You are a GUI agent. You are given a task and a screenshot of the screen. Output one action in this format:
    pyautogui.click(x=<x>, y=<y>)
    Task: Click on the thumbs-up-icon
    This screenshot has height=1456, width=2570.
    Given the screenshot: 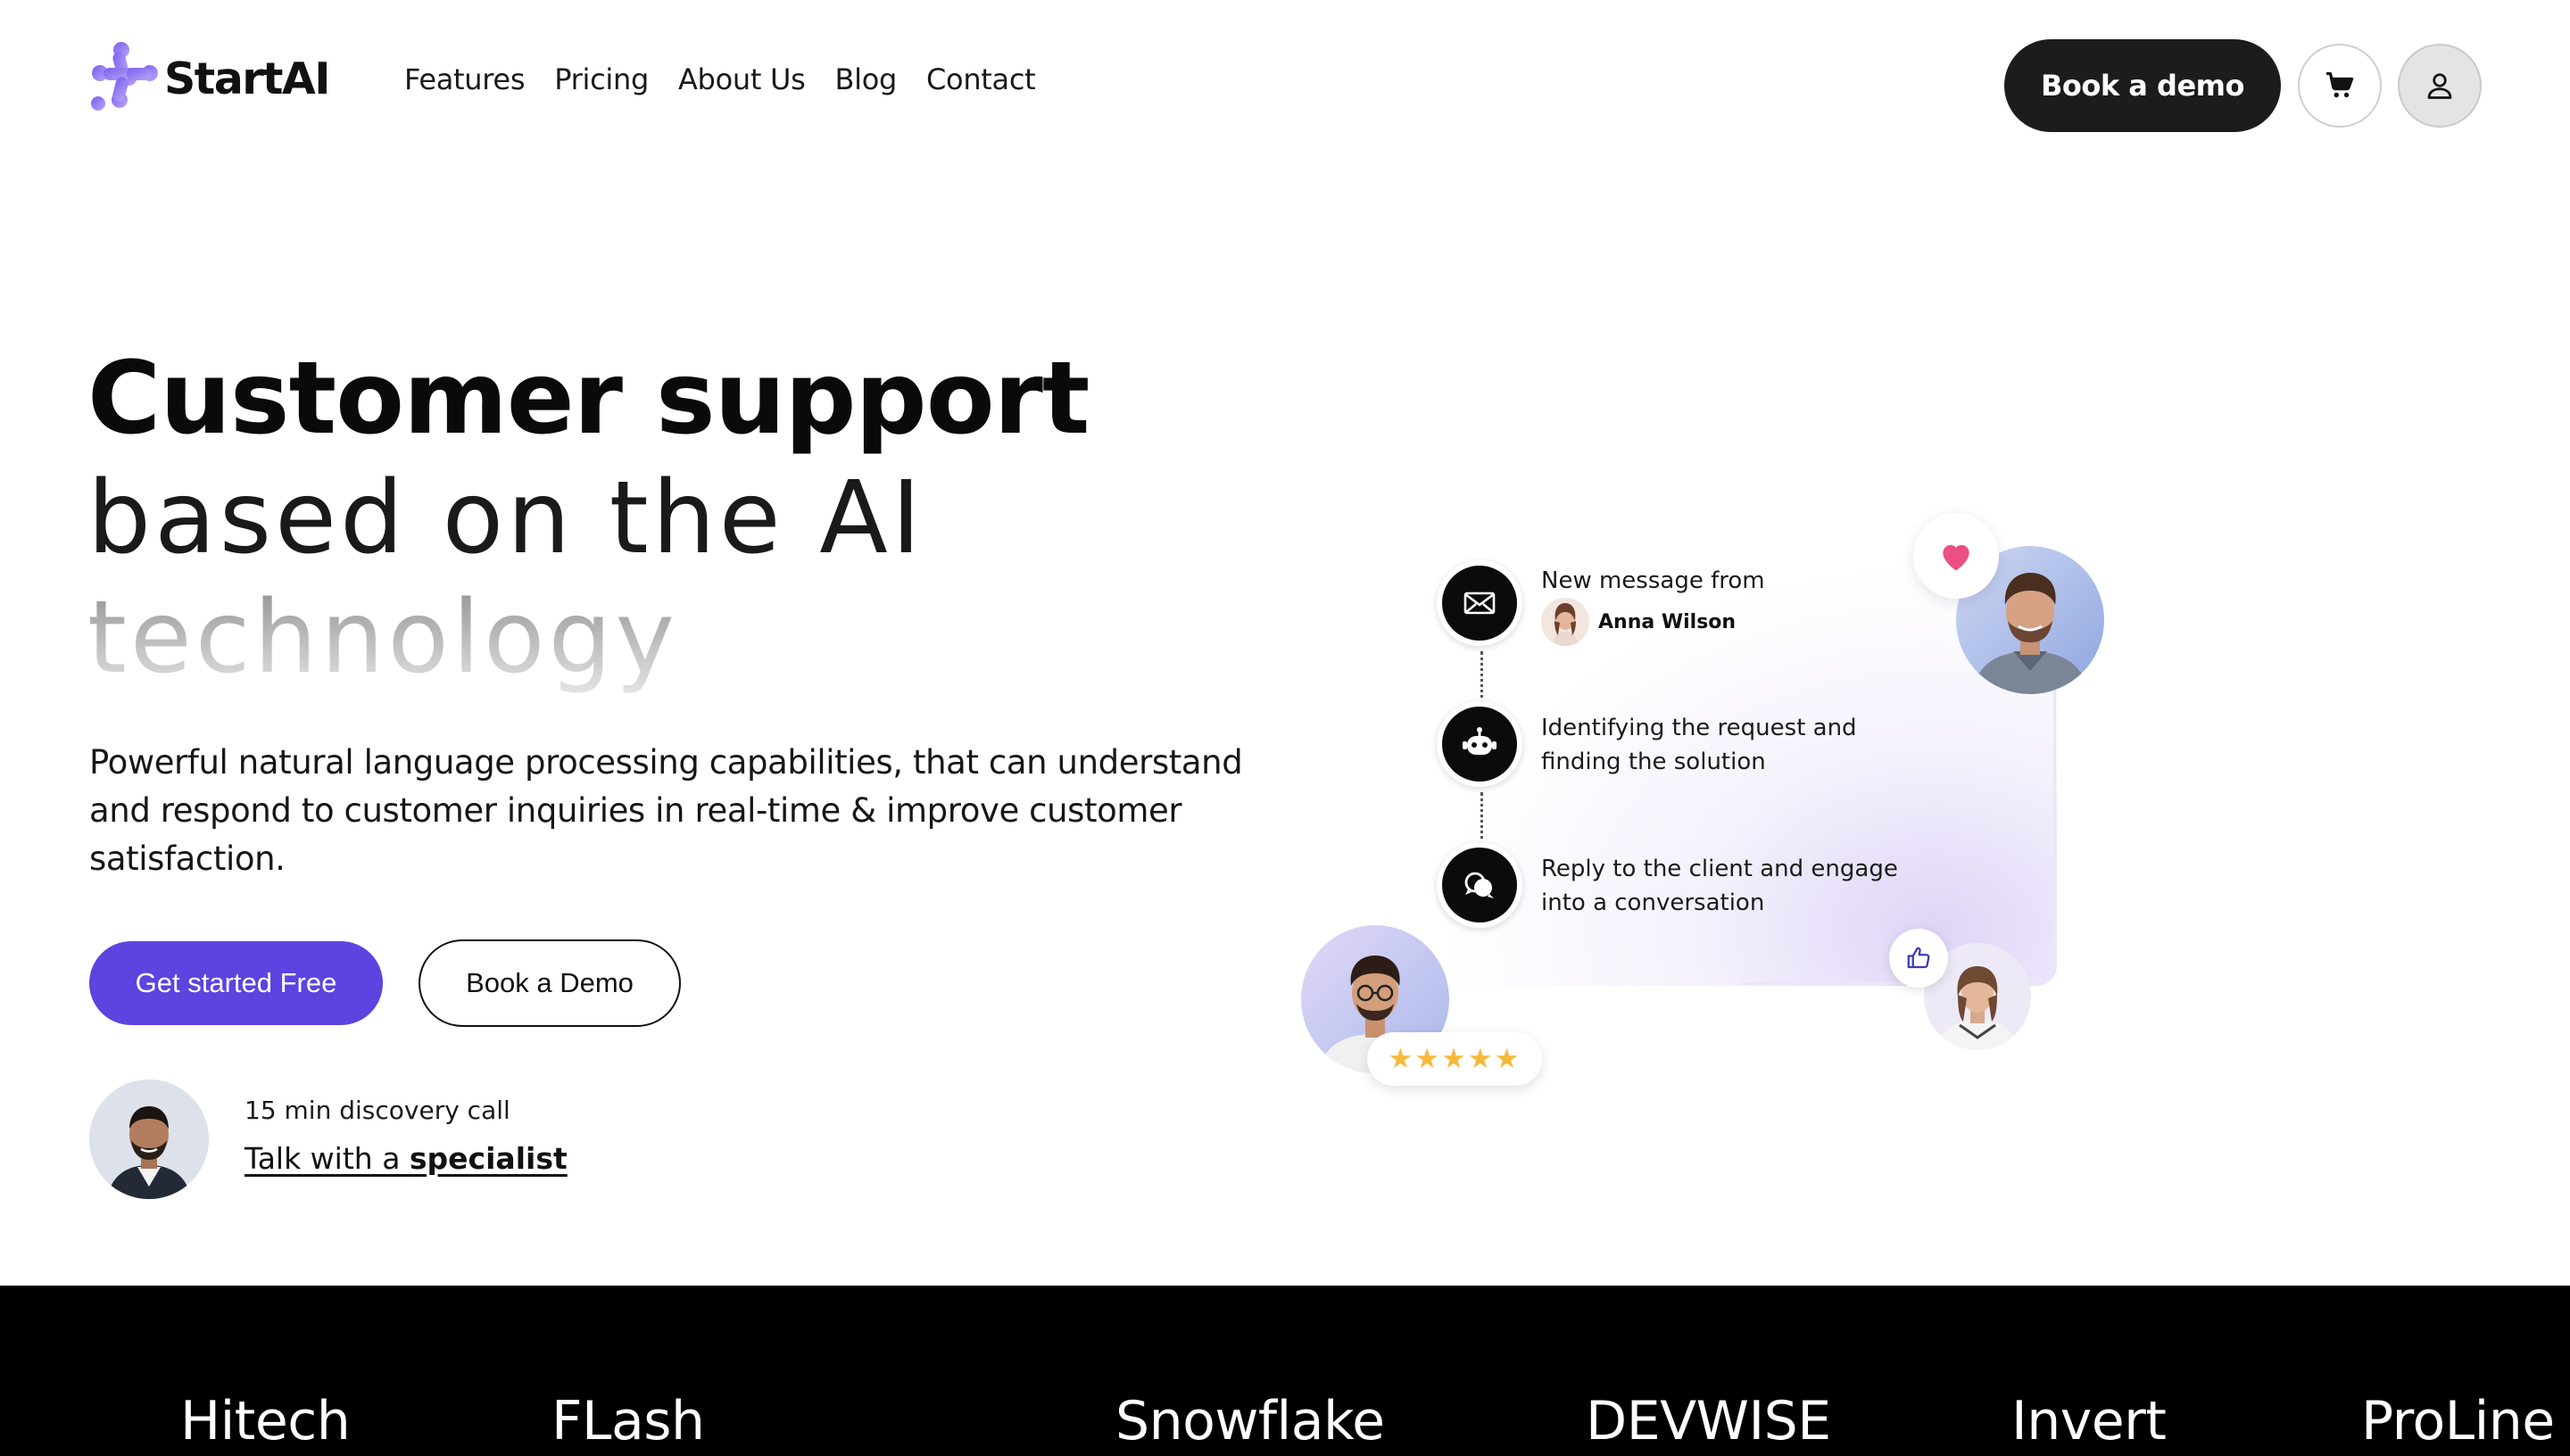 What is the action you would take?
    pyautogui.click(x=1918, y=958)
    